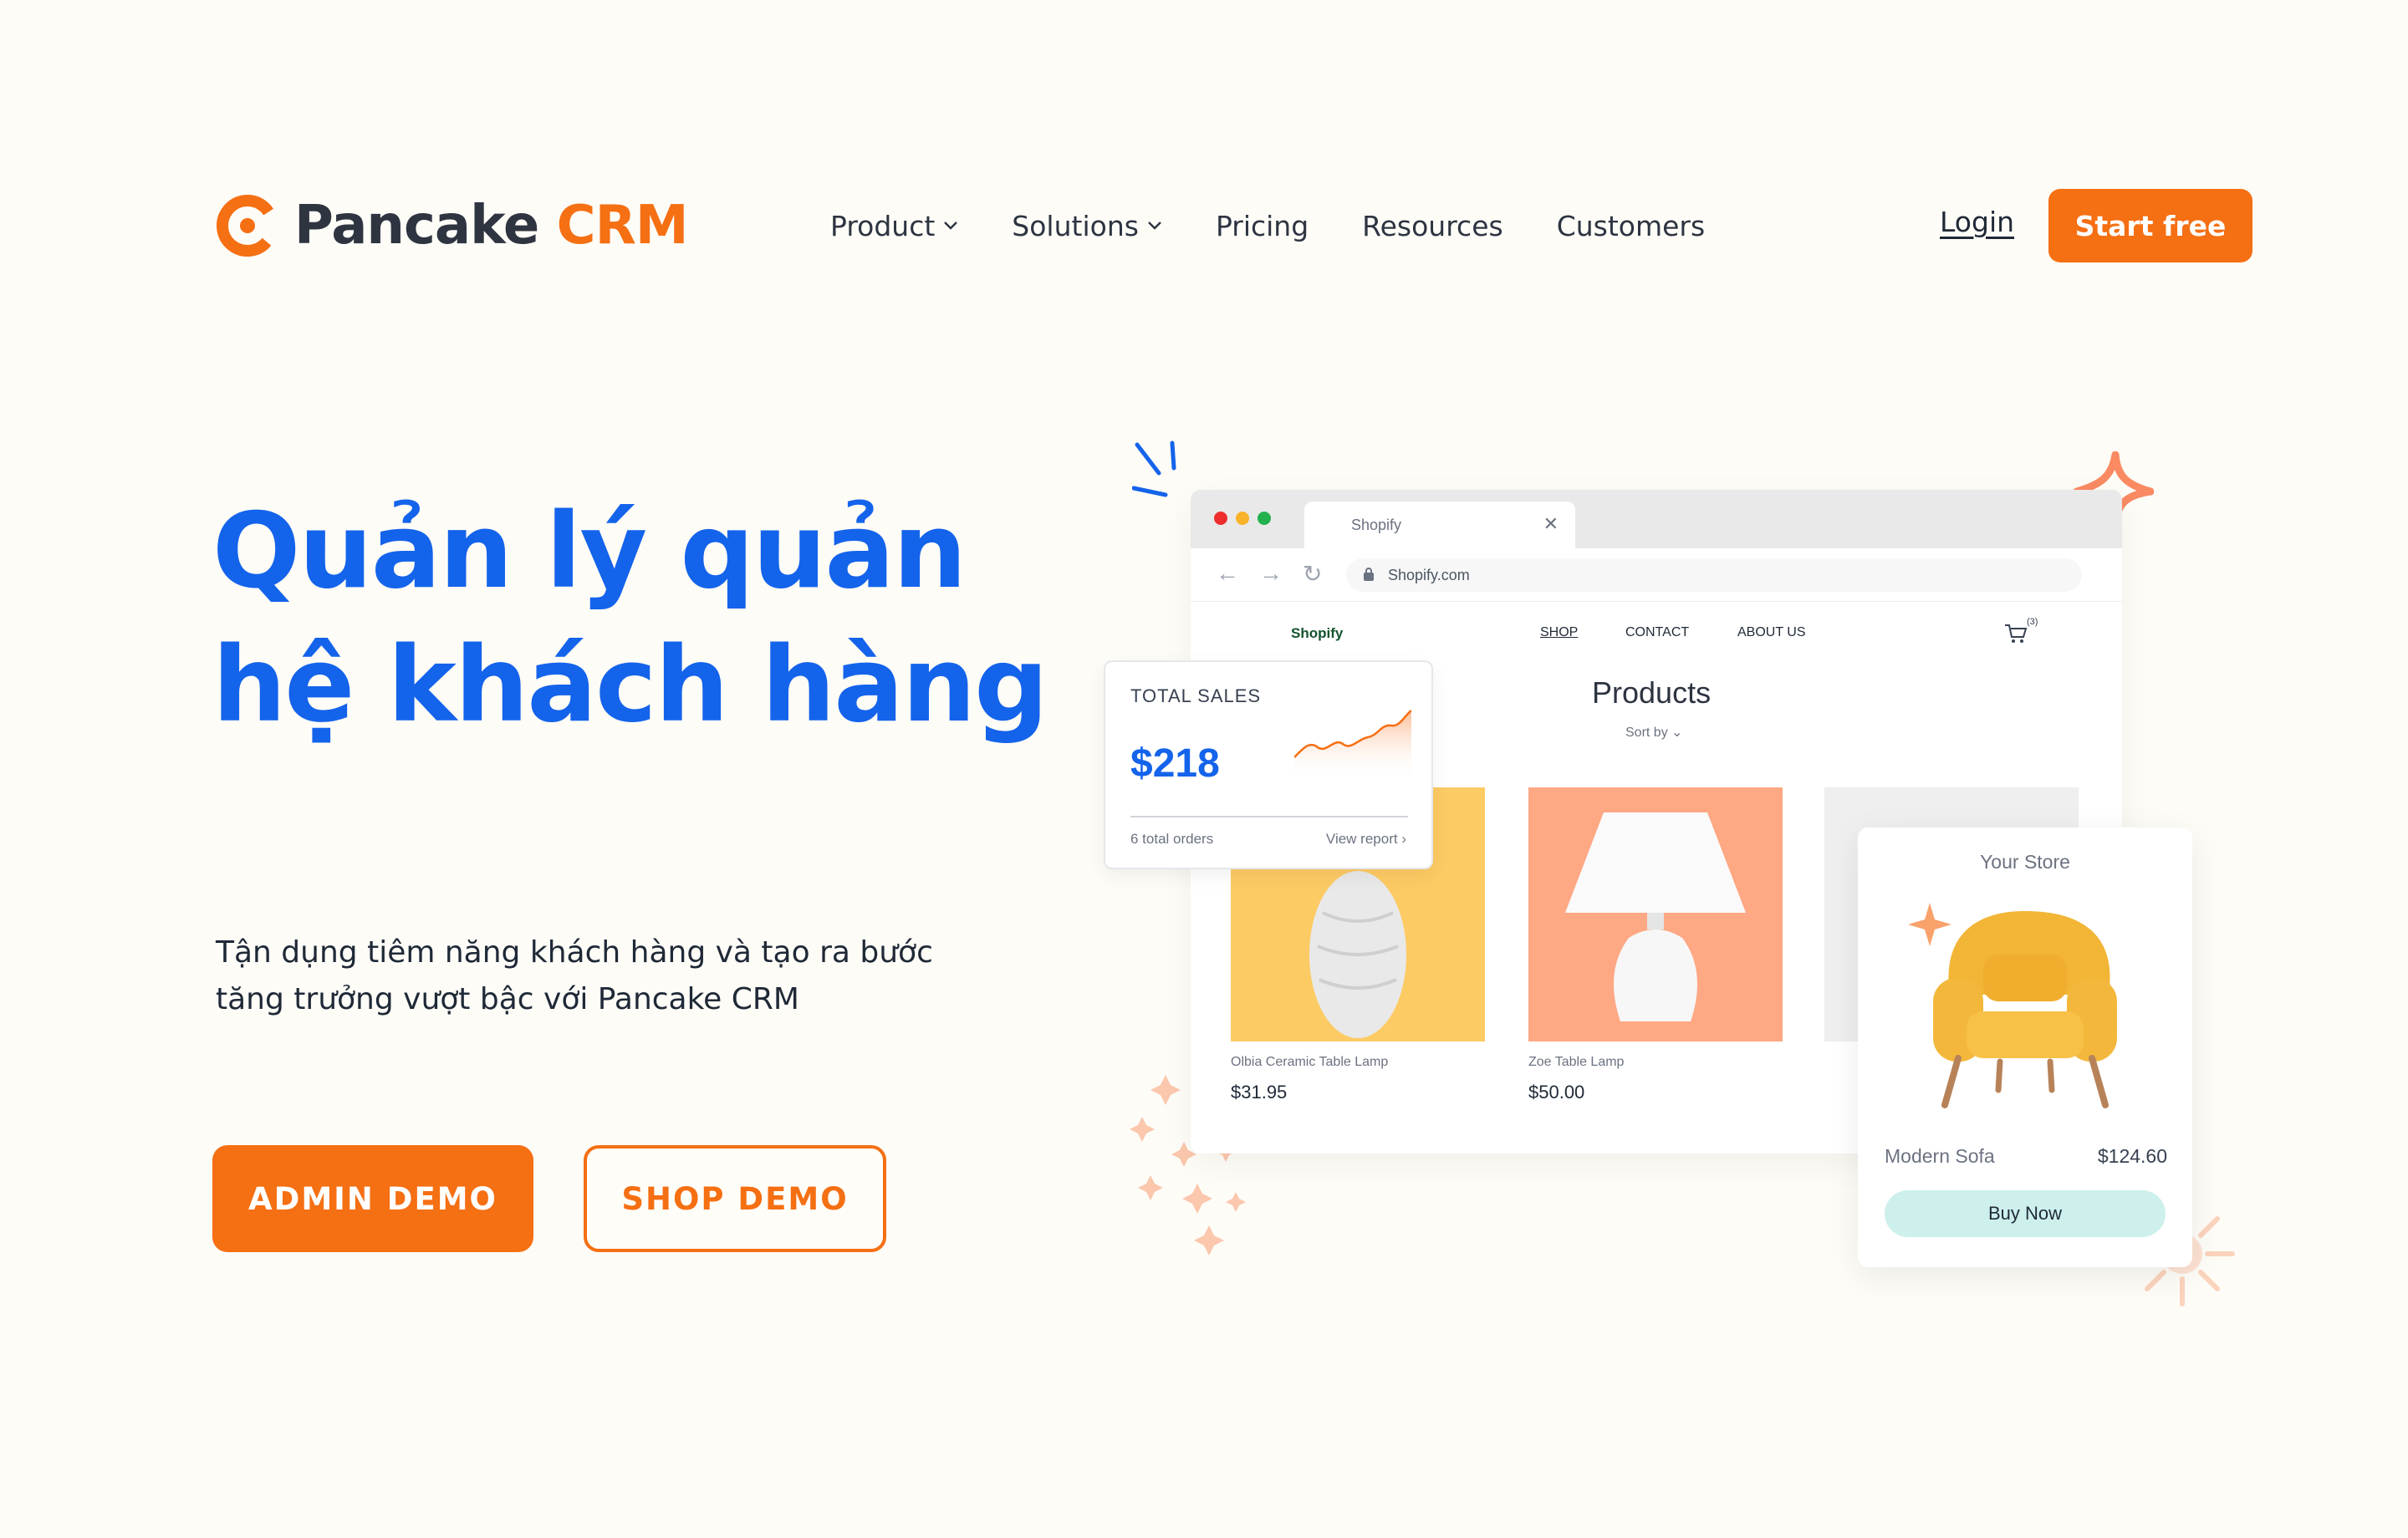 The width and height of the screenshot is (2408, 1538). Describe the element at coordinates (2026, 1213) in the screenshot. I see `buy-now-button: Buy Now` at that location.